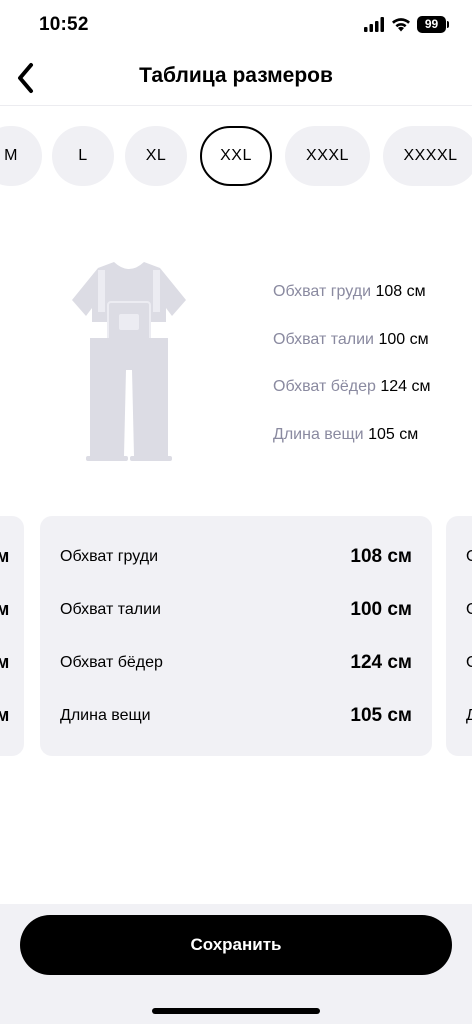 The height and width of the screenshot is (1024, 472). What do you see at coordinates (322, 291) in the screenshot?
I see `measure-label: Обхват груди` at bounding box center [322, 291].